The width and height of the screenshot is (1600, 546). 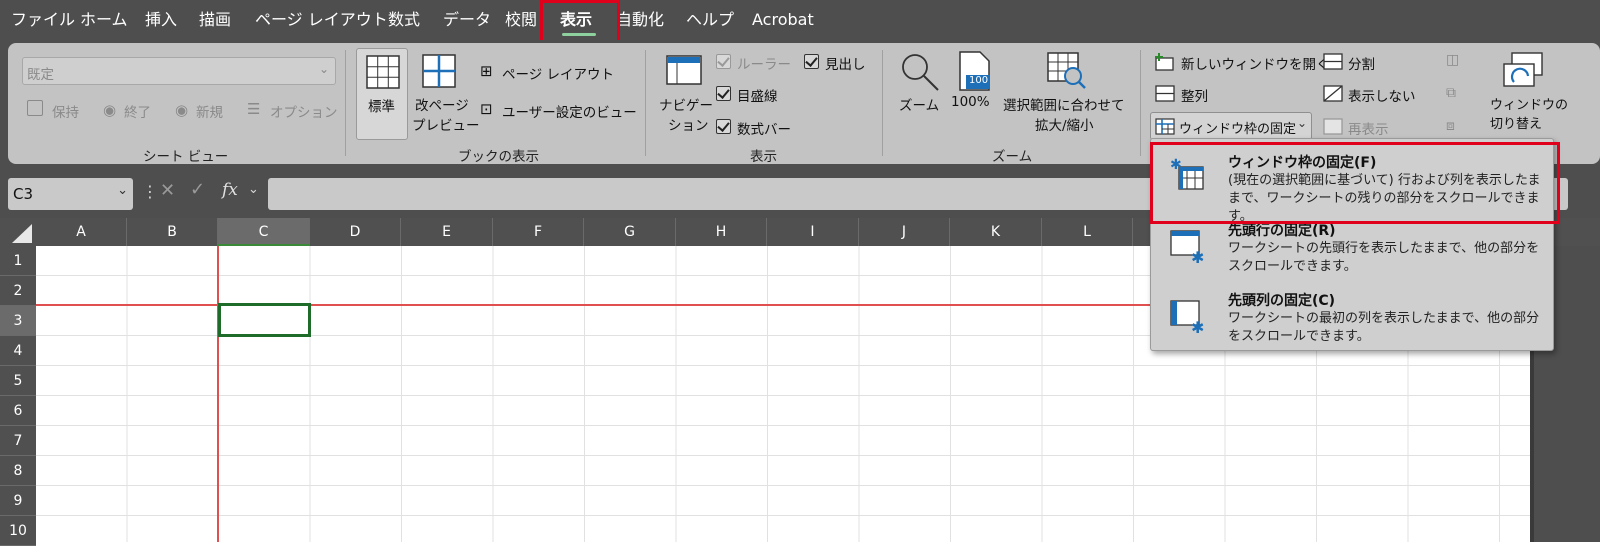 I want to click on menu-help: ヘルプ, so click(x=710, y=20).